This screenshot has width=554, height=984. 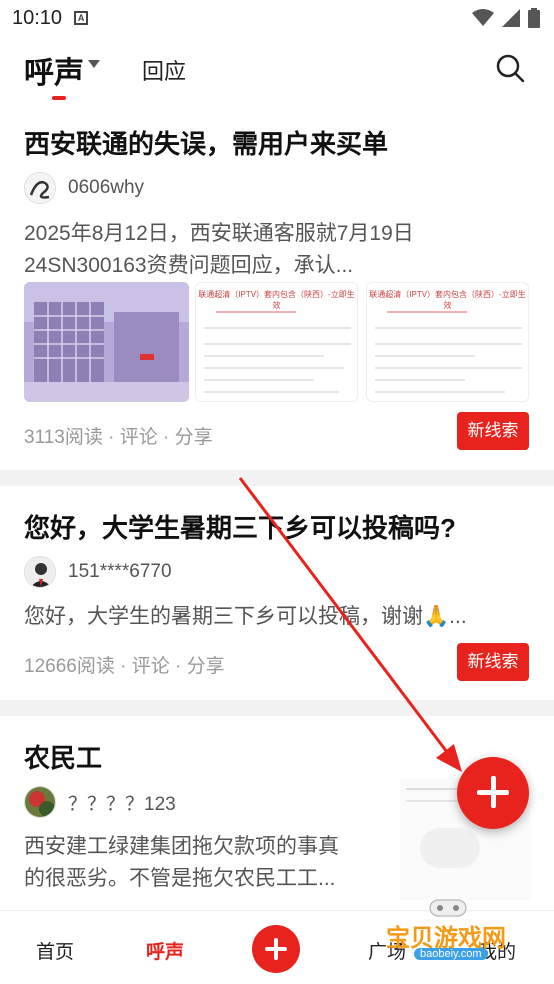 What do you see at coordinates (483, 17) in the screenshot?
I see `wifi-icon` at bounding box center [483, 17].